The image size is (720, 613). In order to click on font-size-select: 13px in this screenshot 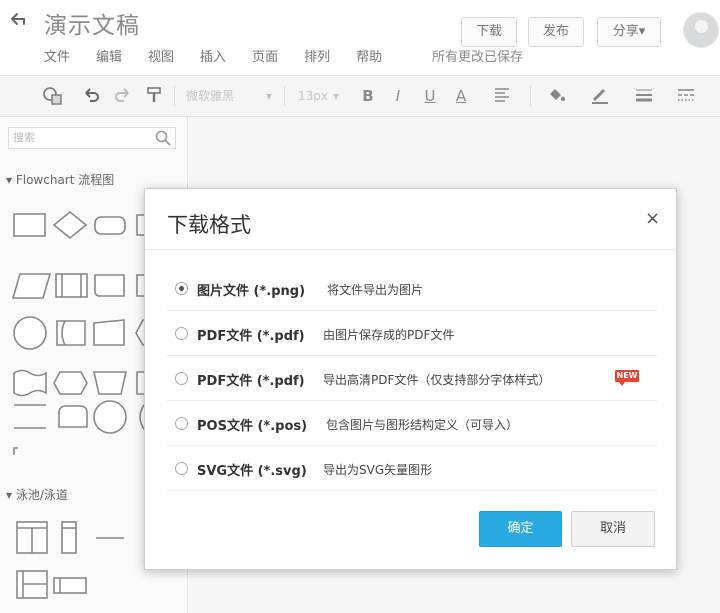, I will do `click(313, 96)`.